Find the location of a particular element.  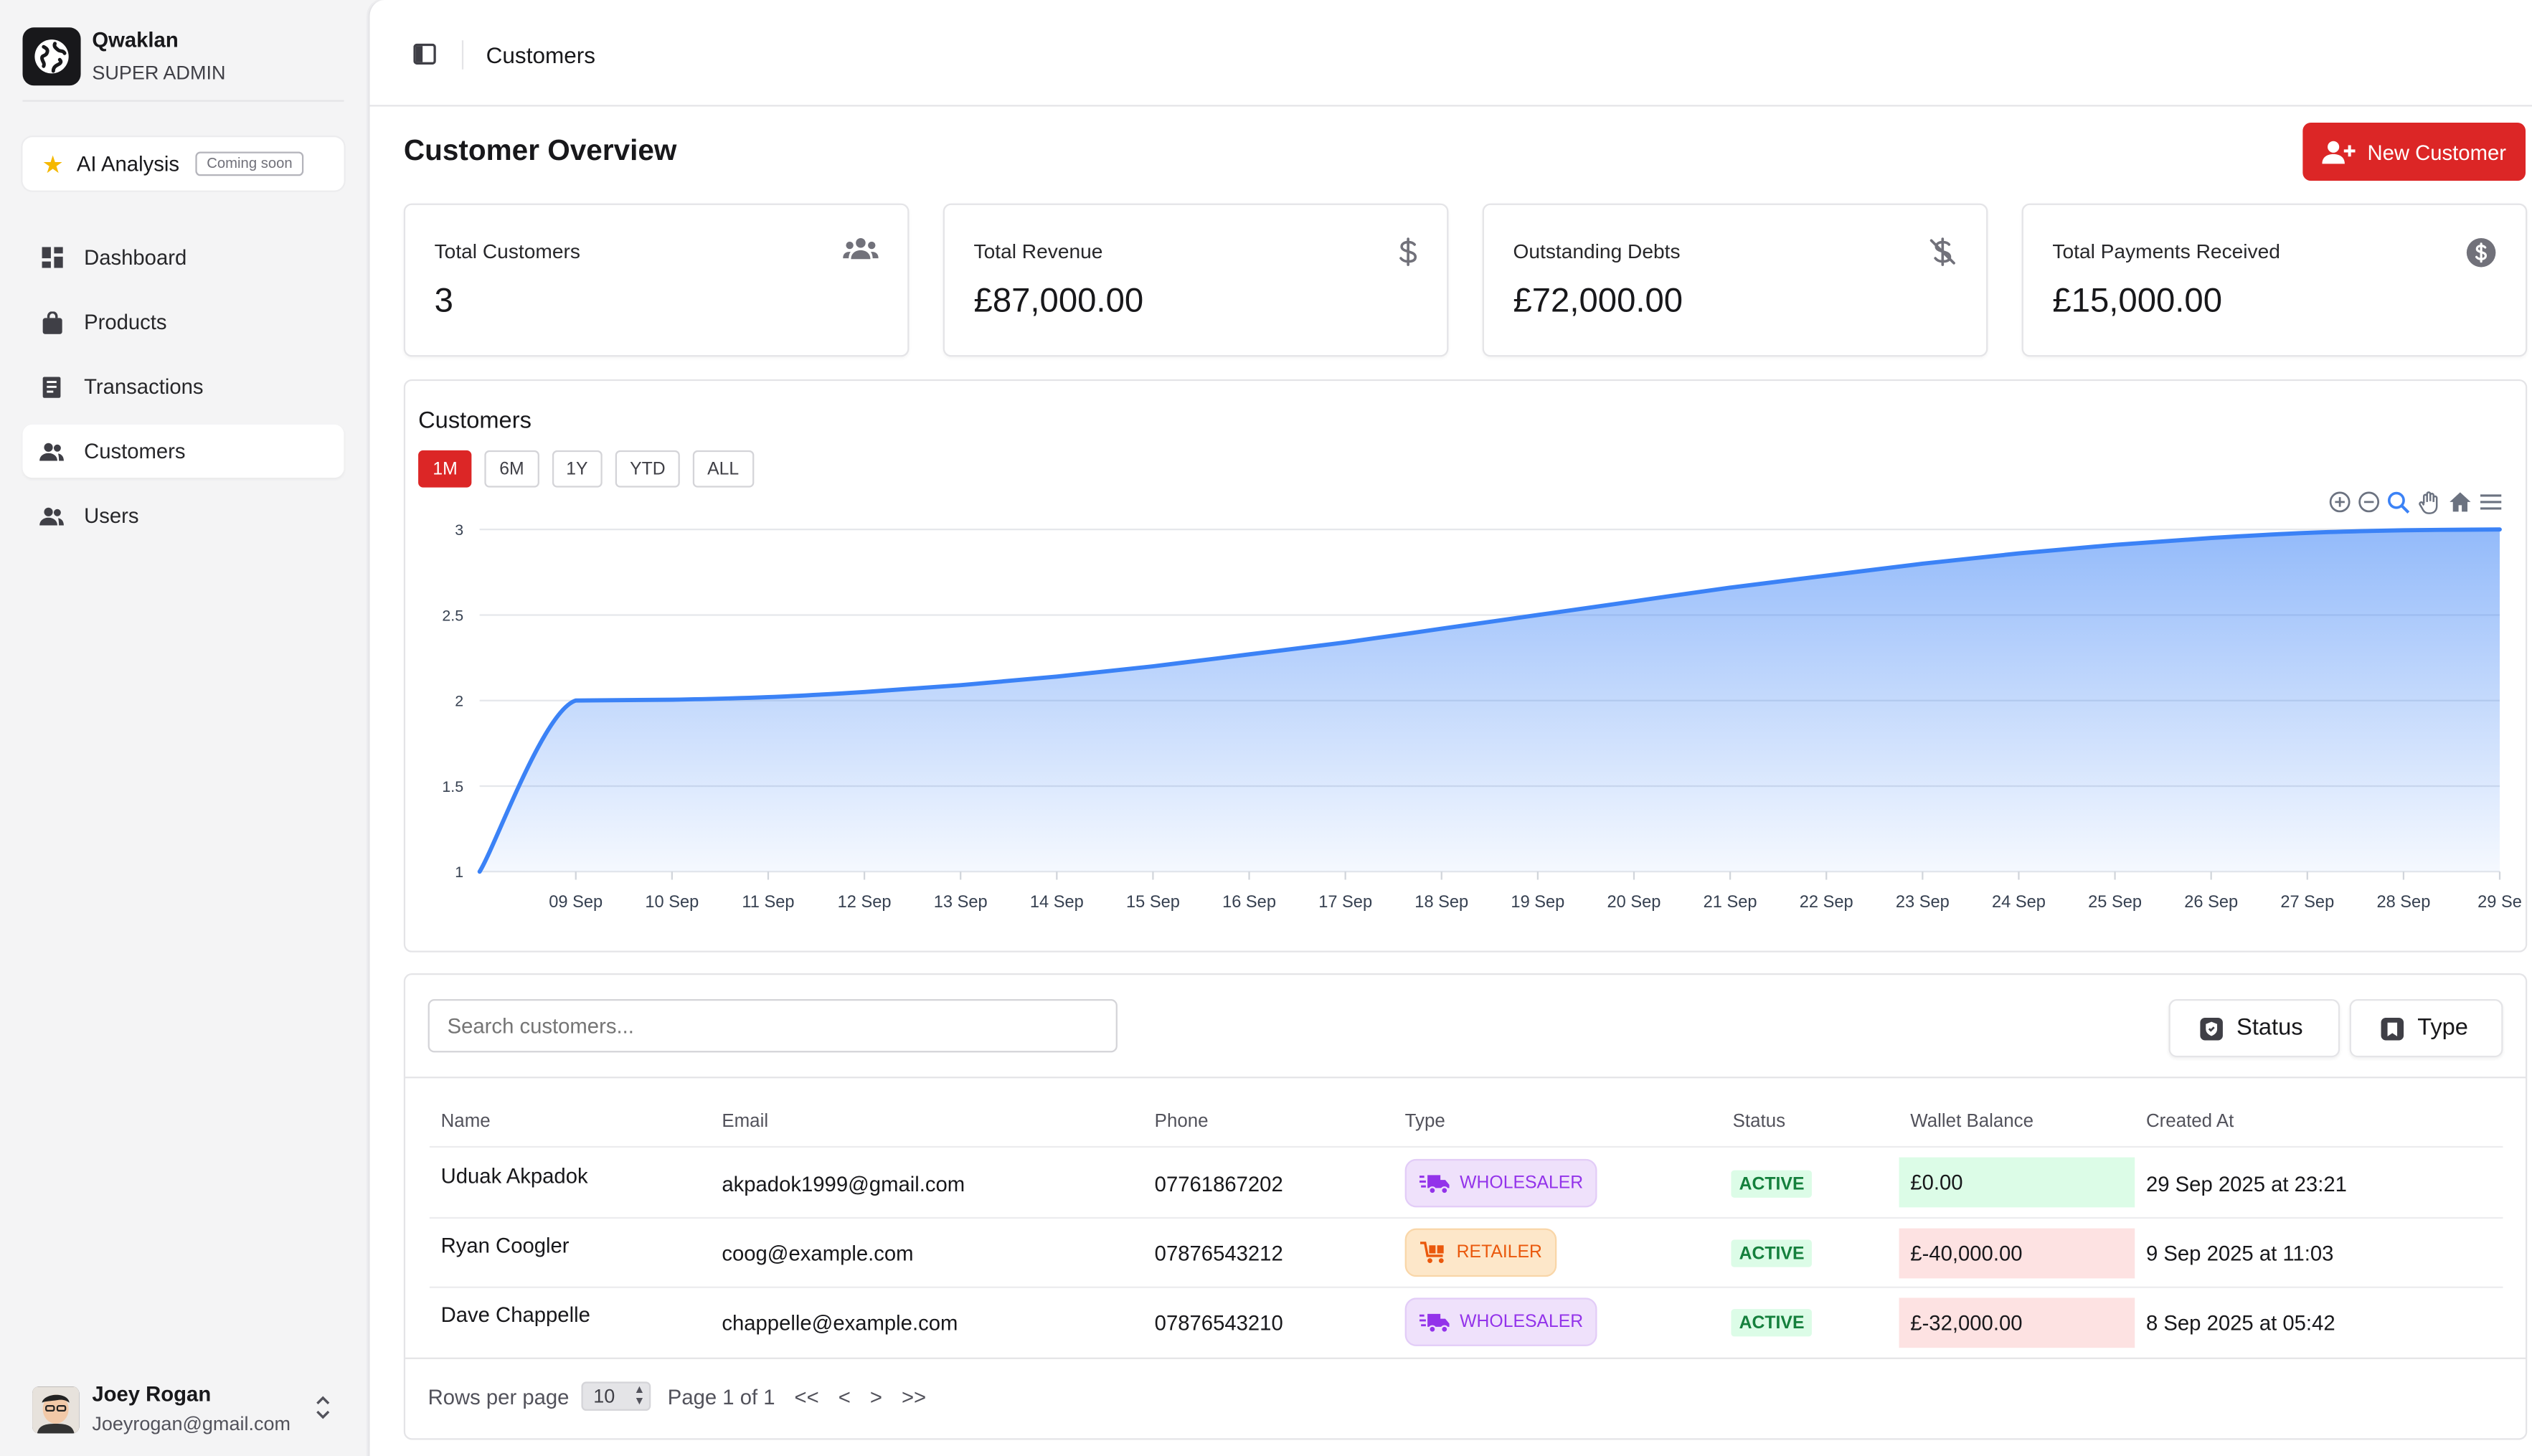

created-at: 9 Sep 2025 at 11:03 is located at coordinates (2239, 1253).